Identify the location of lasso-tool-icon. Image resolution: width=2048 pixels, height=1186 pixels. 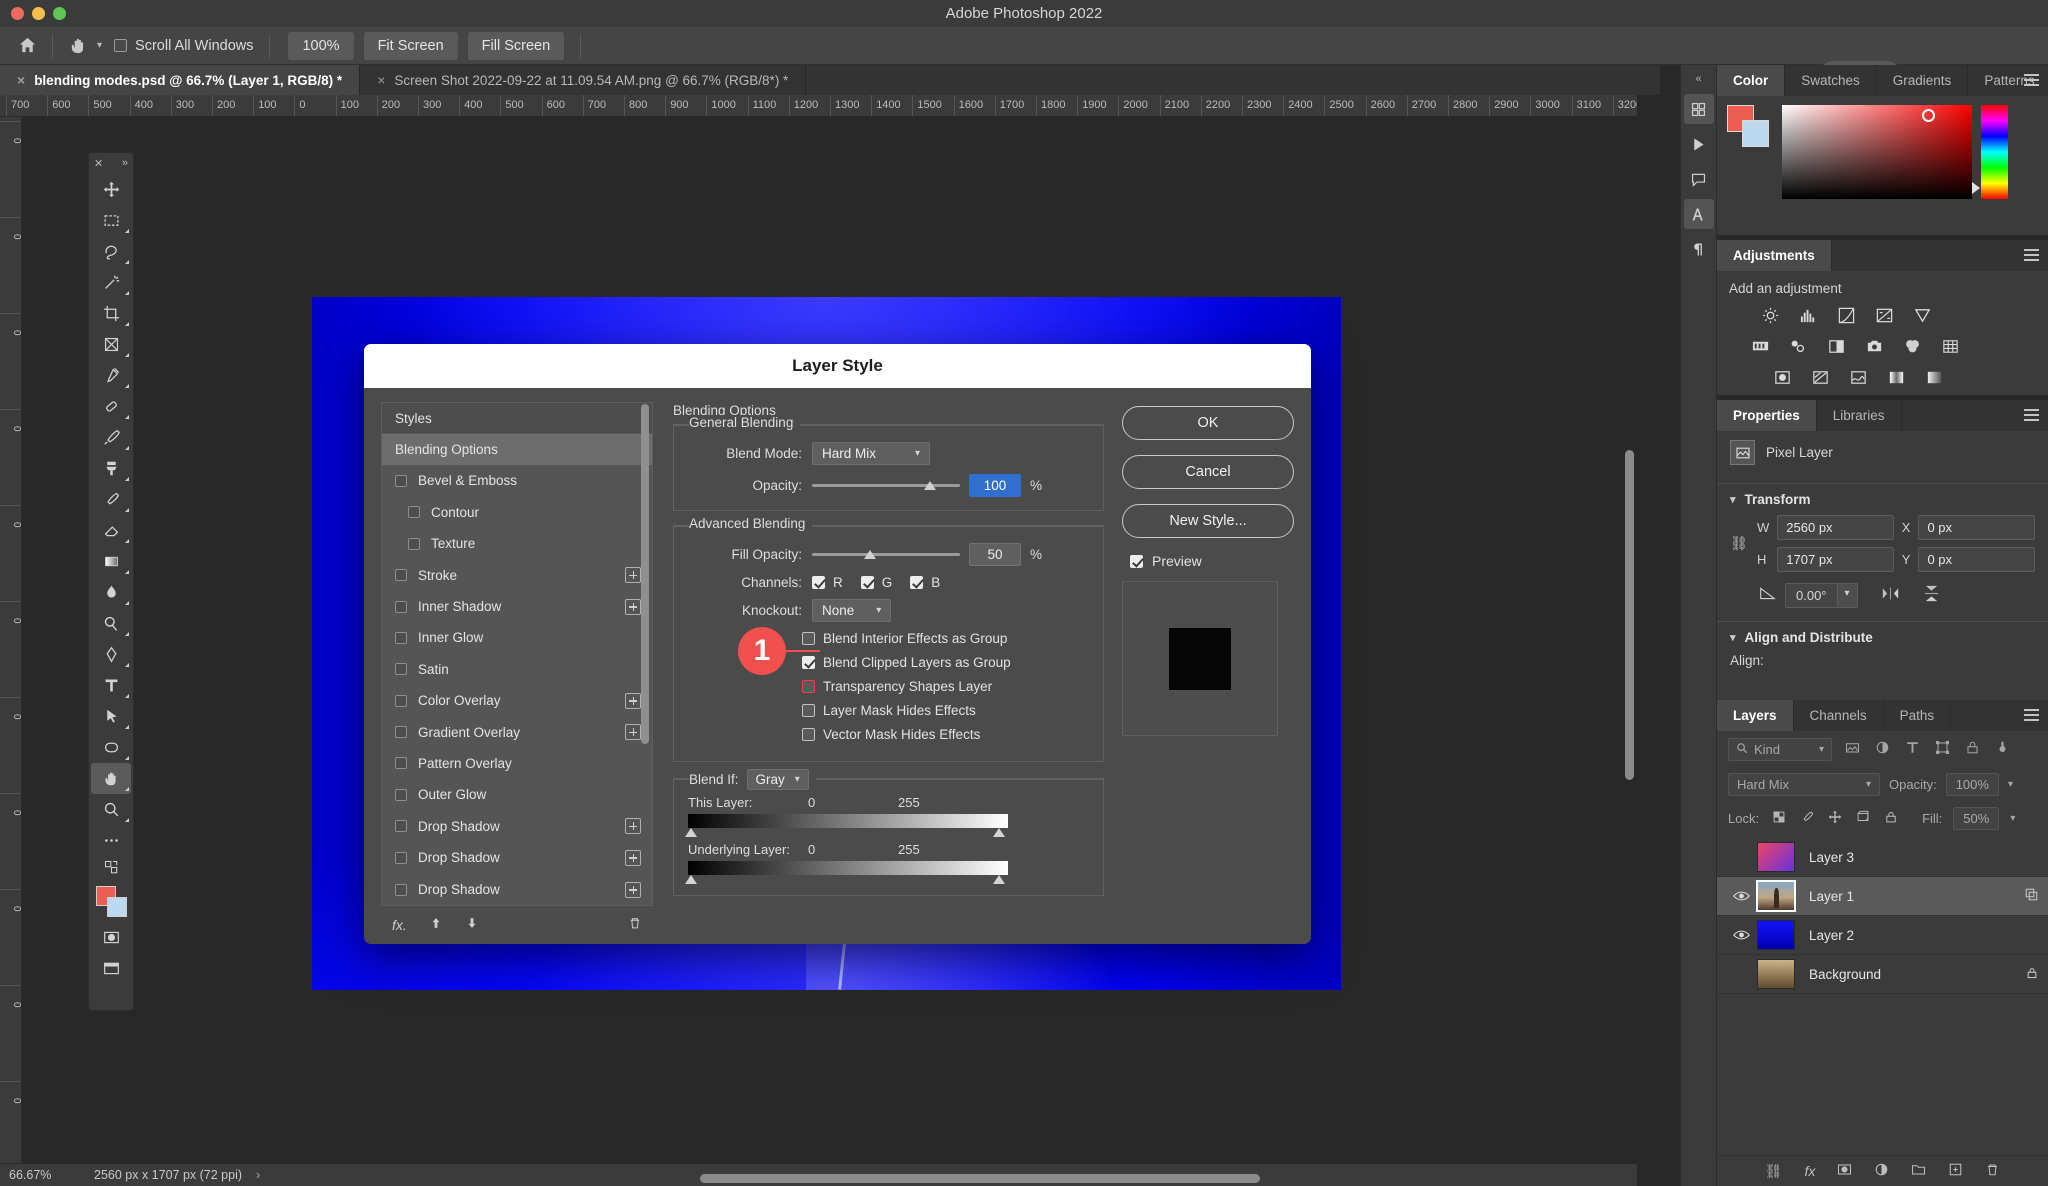
(111, 251).